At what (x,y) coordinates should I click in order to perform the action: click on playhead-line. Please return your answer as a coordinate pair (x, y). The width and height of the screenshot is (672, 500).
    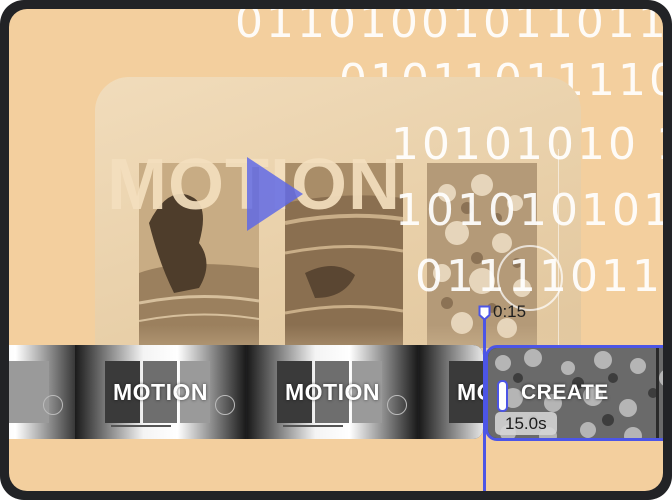
    Looking at the image, I should click on (484, 403).